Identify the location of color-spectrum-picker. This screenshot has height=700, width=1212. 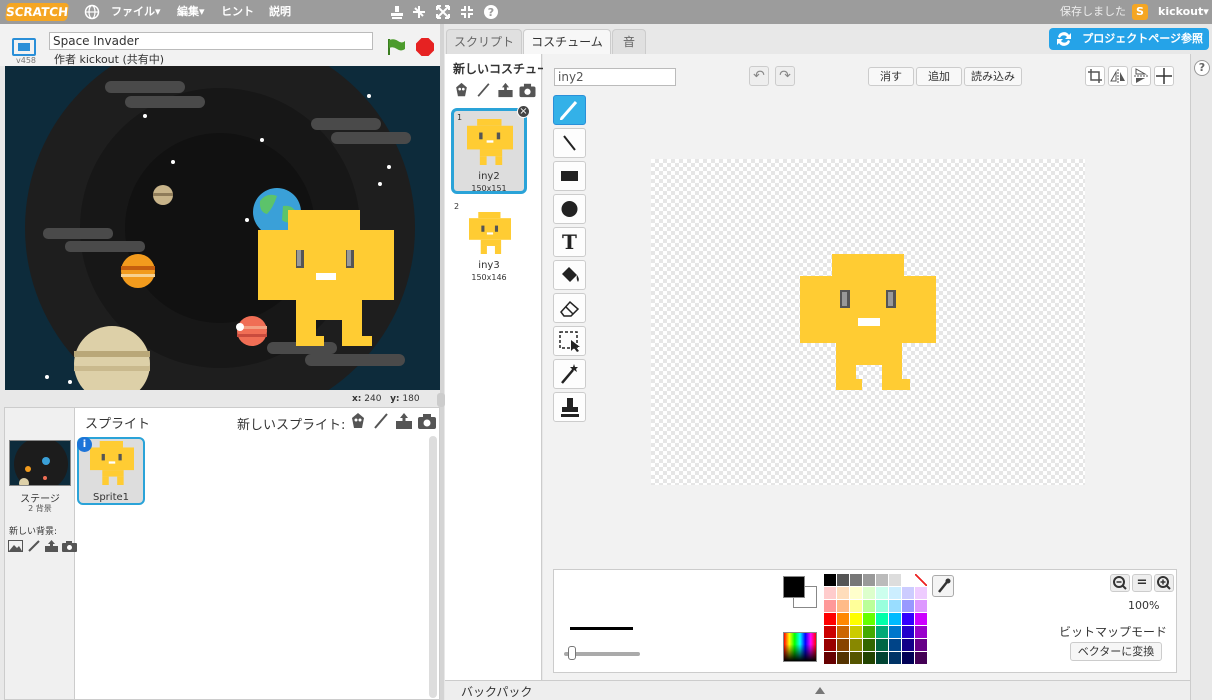
(800, 647).